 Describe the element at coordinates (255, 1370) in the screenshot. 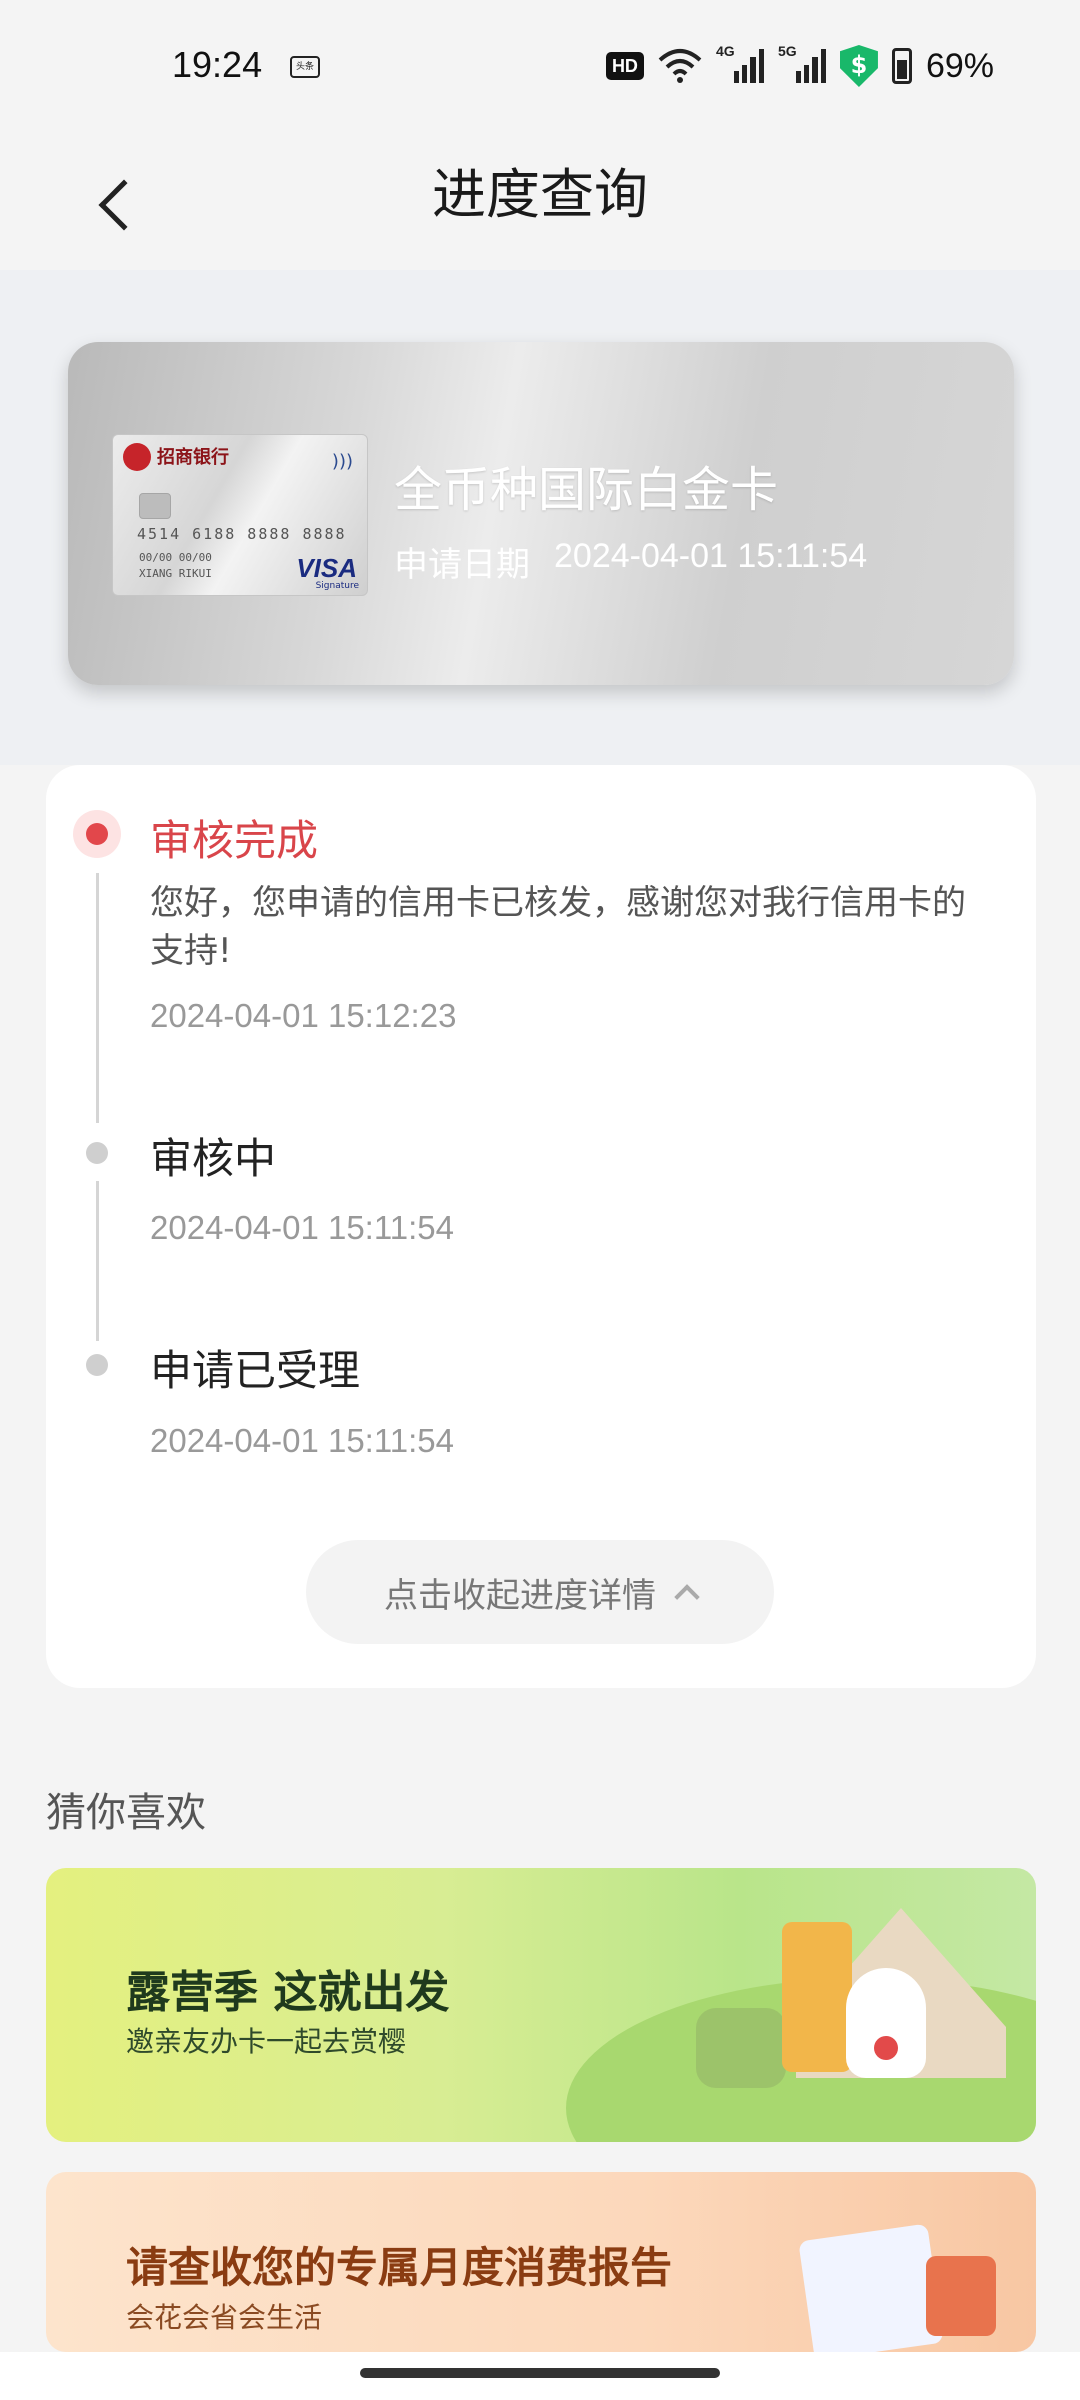

I see `step-title: 申请已受理` at that location.